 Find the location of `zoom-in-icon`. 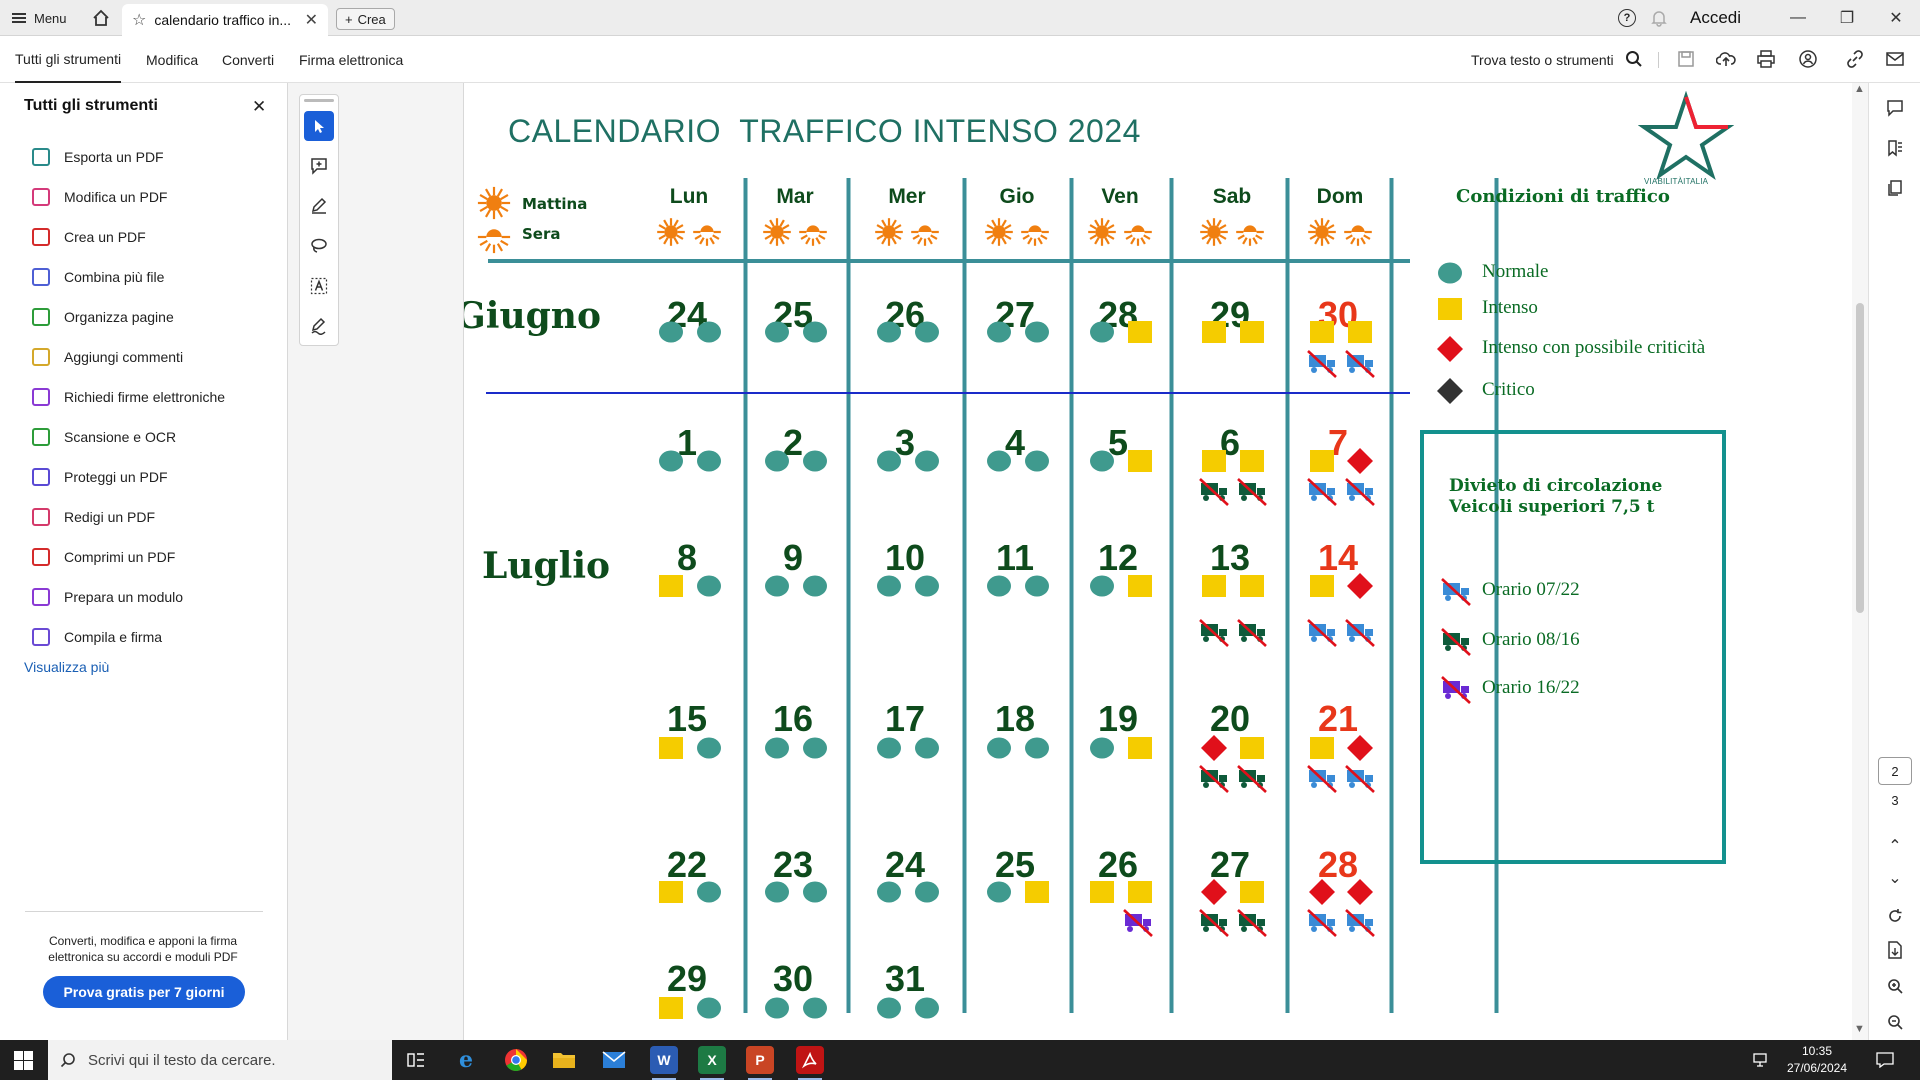

zoom-in-icon is located at coordinates (1895, 986).